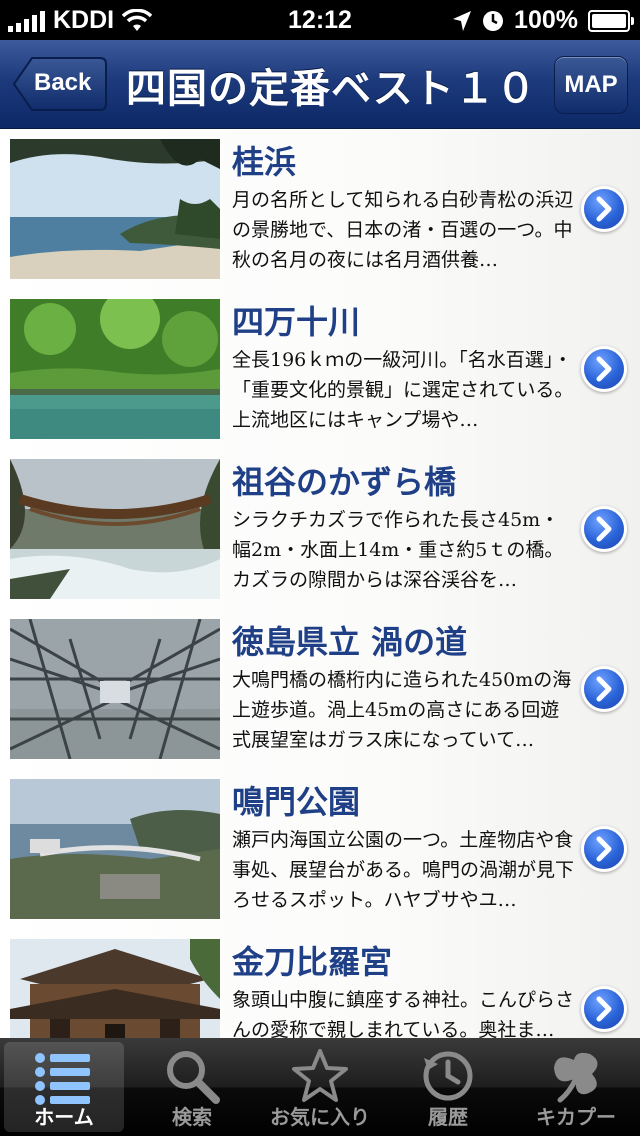 The height and width of the screenshot is (1136, 640). I want to click on tab-kikapoo: キカプー, so click(576, 1087).